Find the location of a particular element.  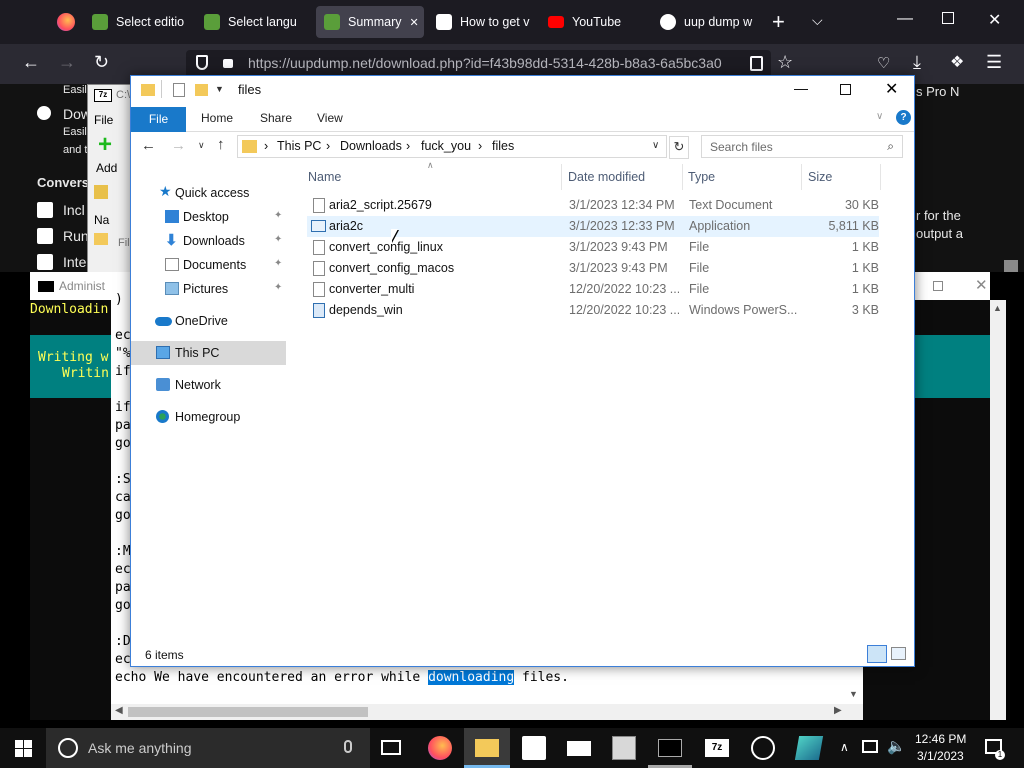

clock-time: 12:46 PM is located at coordinates (940, 739).